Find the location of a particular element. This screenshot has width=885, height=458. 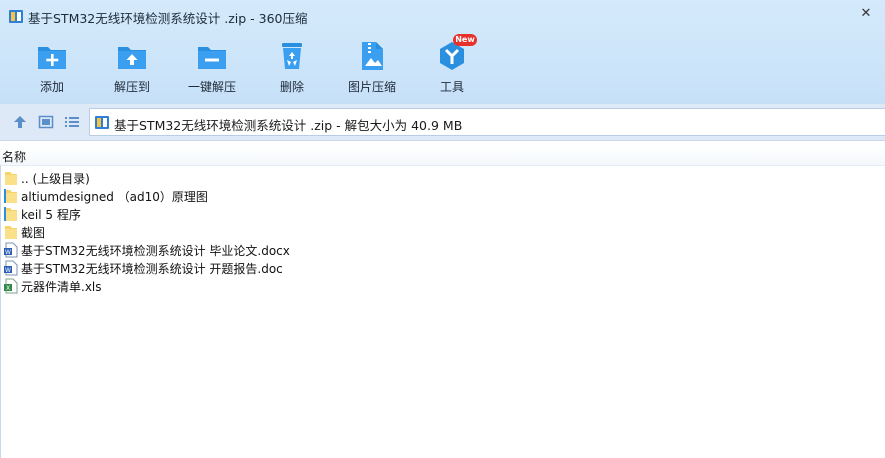

one-click-extract-button-label: 一键解压 is located at coordinates (211, 87).